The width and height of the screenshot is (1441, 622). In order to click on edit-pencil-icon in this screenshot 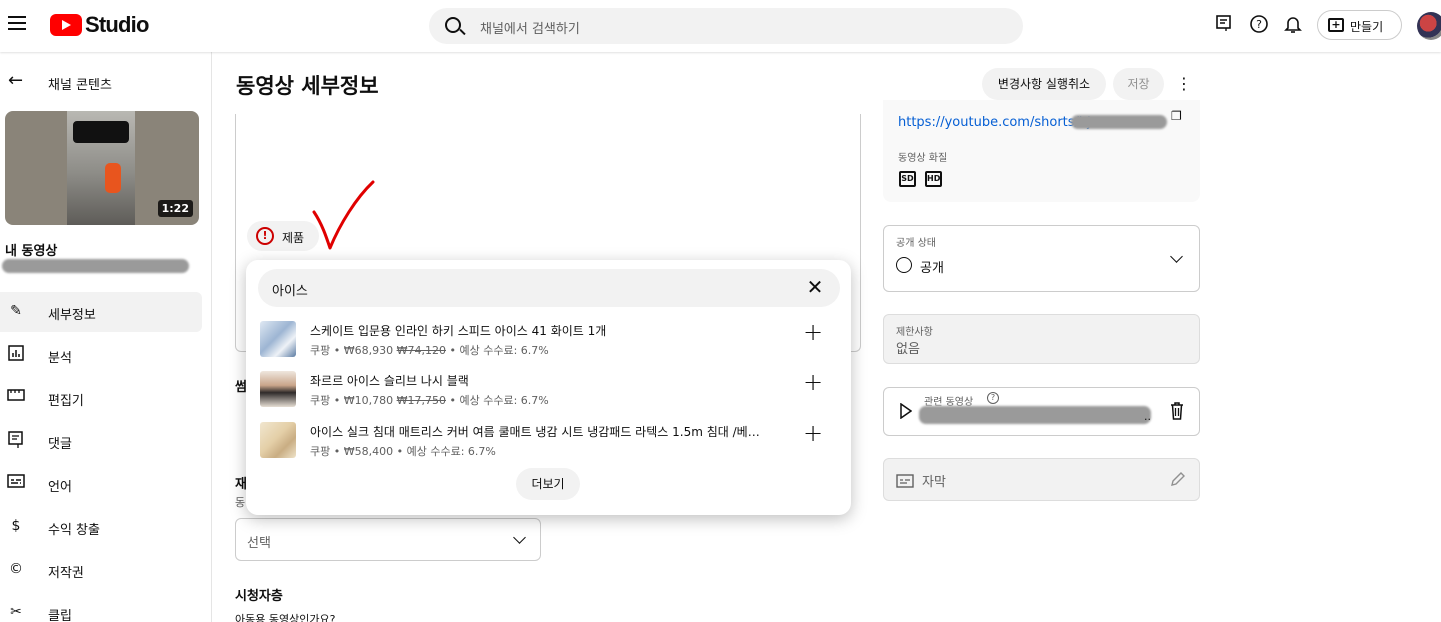, I will do `click(1178, 479)`.